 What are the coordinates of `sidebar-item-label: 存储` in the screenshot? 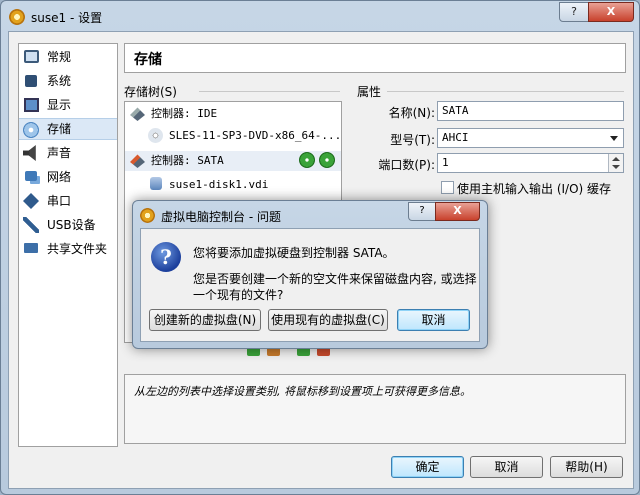 It's located at (59, 129).